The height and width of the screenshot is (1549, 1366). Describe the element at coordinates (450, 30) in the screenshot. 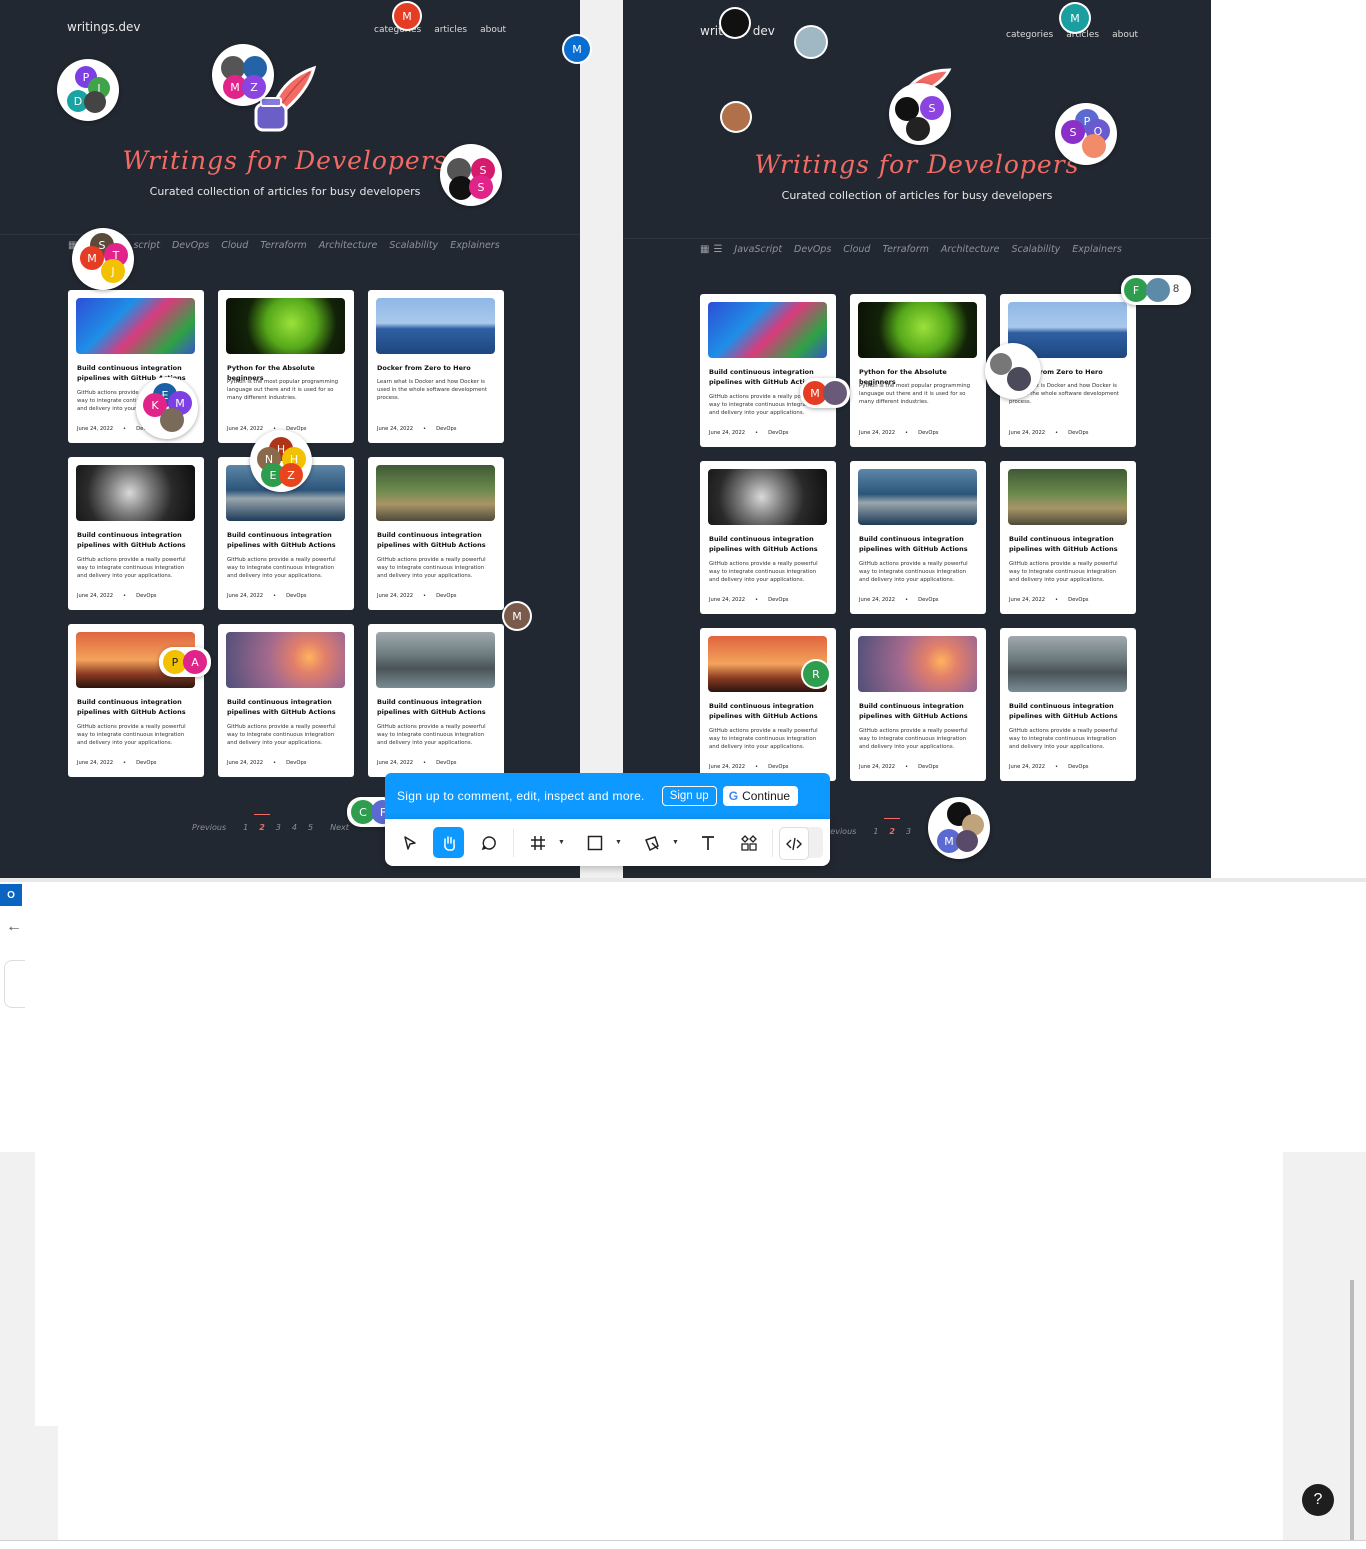

I see `nav-articles: articles` at that location.